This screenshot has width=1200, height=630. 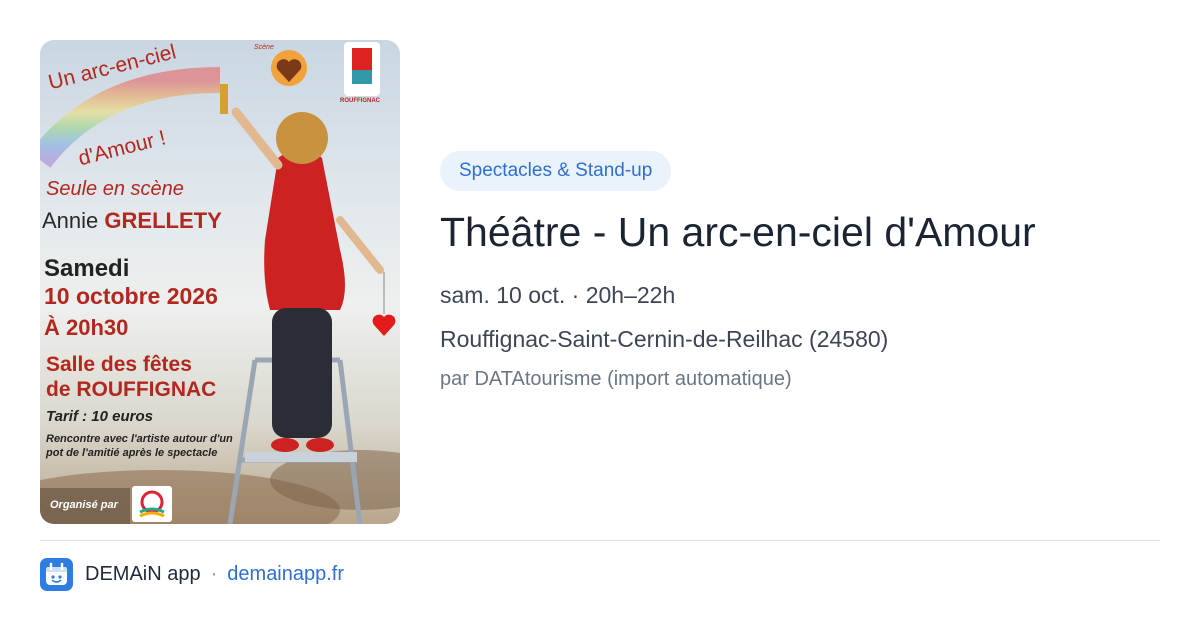 What do you see at coordinates (360, 101) in the screenshot?
I see `poster-rouffignac-logo-text: ROUFFIGNAC` at bounding box center [360, 101].